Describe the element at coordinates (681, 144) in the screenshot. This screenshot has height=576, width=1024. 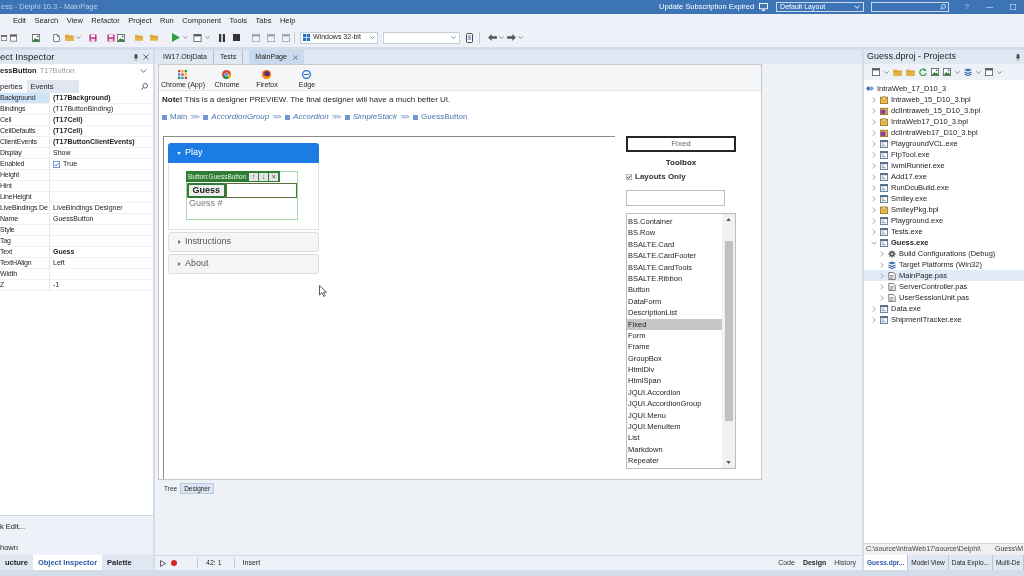
I see `component-name-box: Fixed` at that location.